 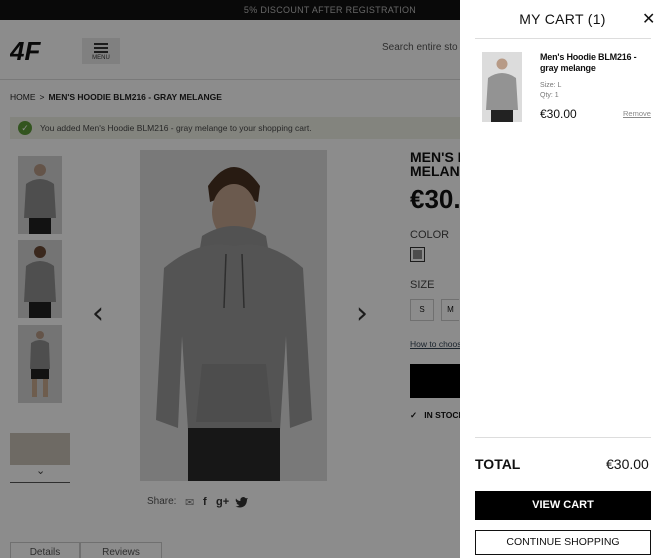 I want to click on cart-item-image, so click(x=502, y=87).